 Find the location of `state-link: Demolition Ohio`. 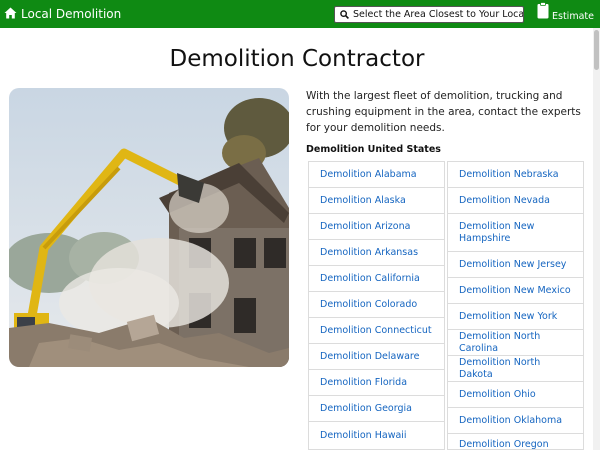

state-link: Demolition Ohio is located at coordinates (515, 394).